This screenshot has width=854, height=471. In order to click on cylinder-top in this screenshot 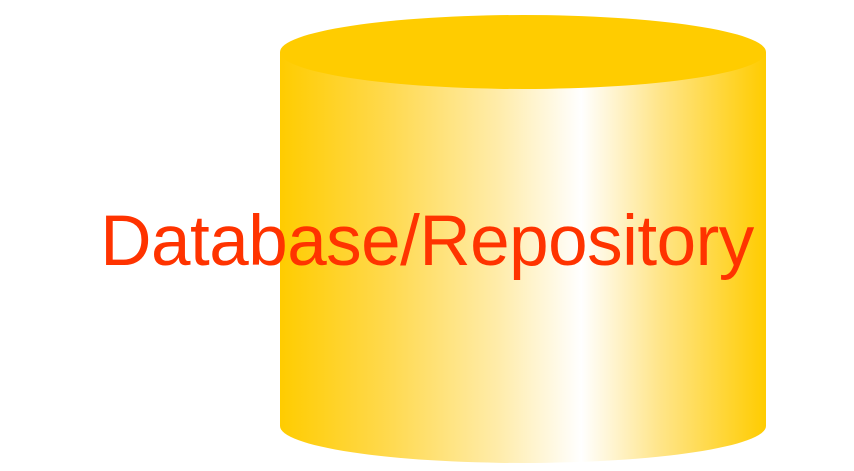, I will do `click(523, 52)`.